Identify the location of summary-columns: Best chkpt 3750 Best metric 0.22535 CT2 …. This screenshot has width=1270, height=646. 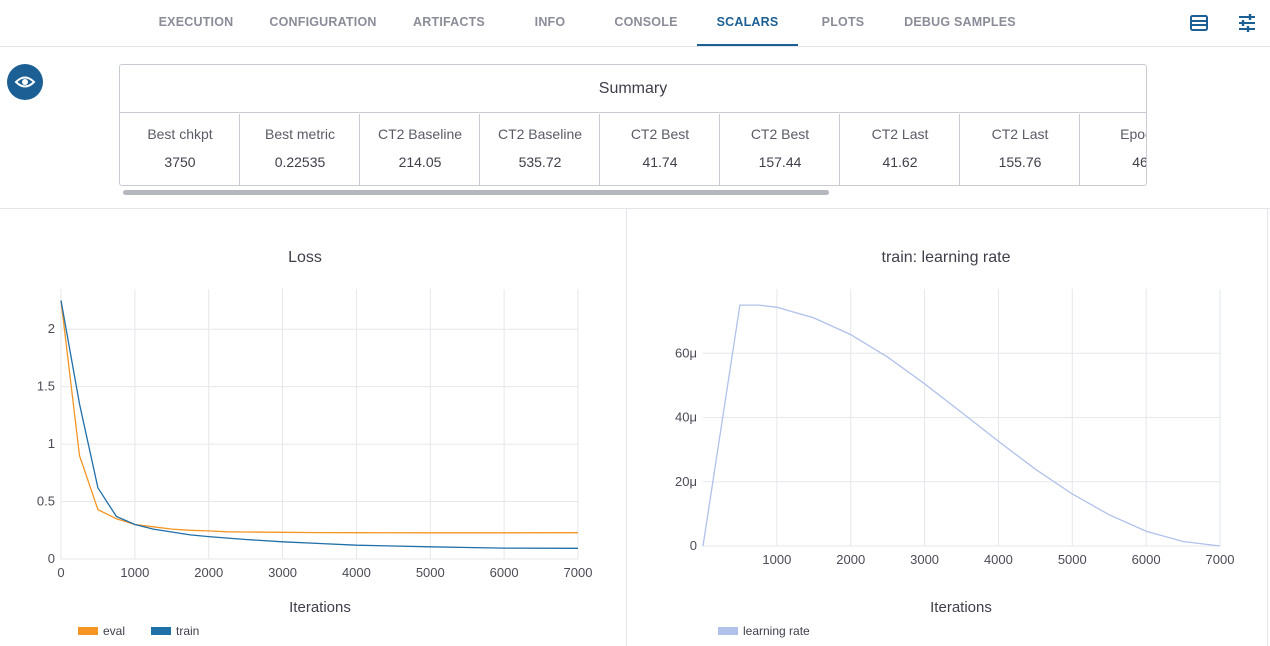
(633, 149).